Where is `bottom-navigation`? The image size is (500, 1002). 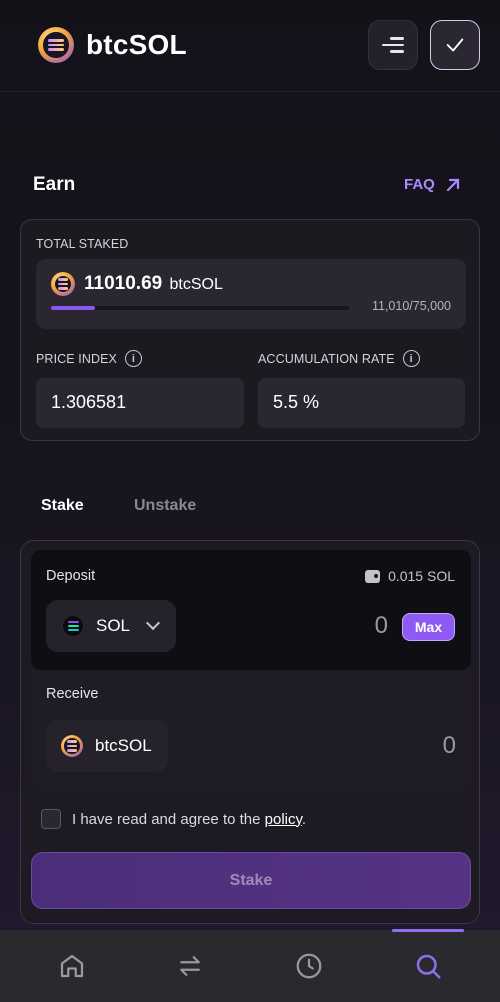
bottom-navigation is located at coordinates (250, 965).